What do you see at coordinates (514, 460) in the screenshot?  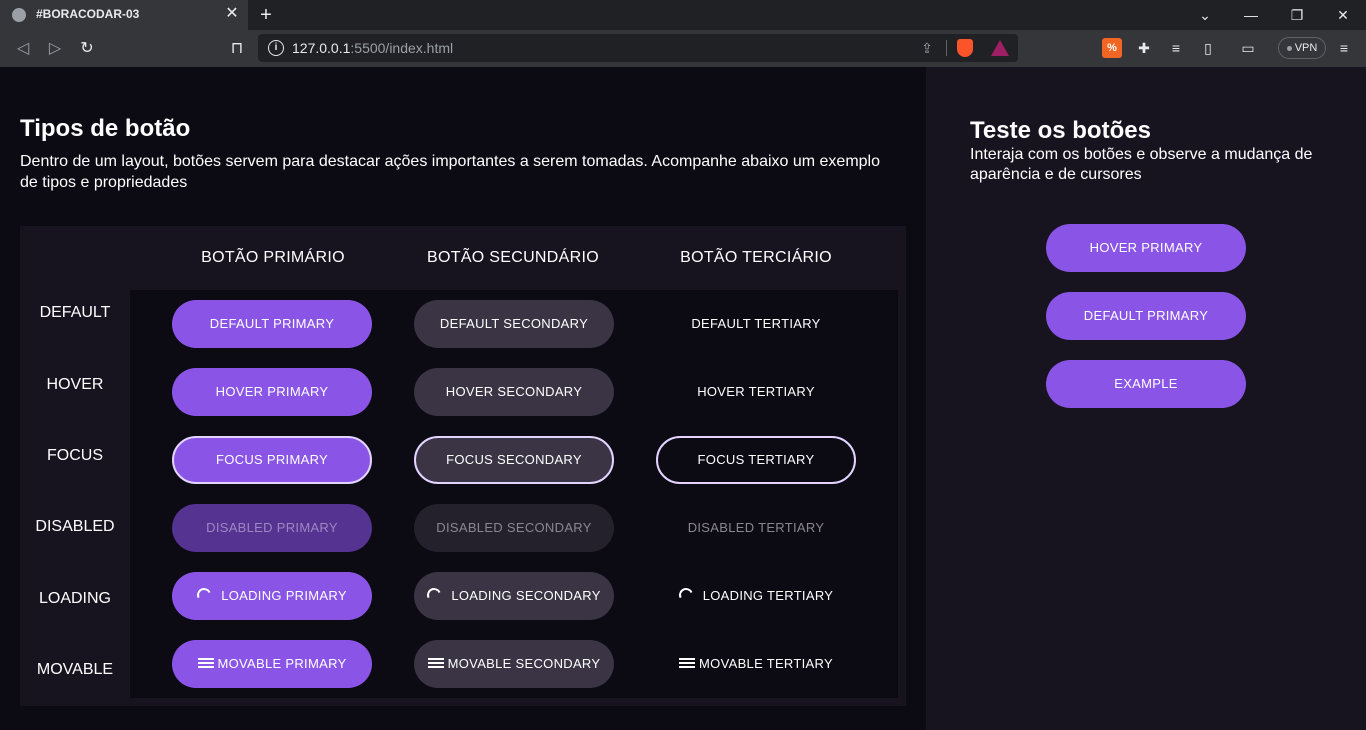 I see `focus-secondary-button: FOCUS SECONDARY` at bounding box center [514, 460].